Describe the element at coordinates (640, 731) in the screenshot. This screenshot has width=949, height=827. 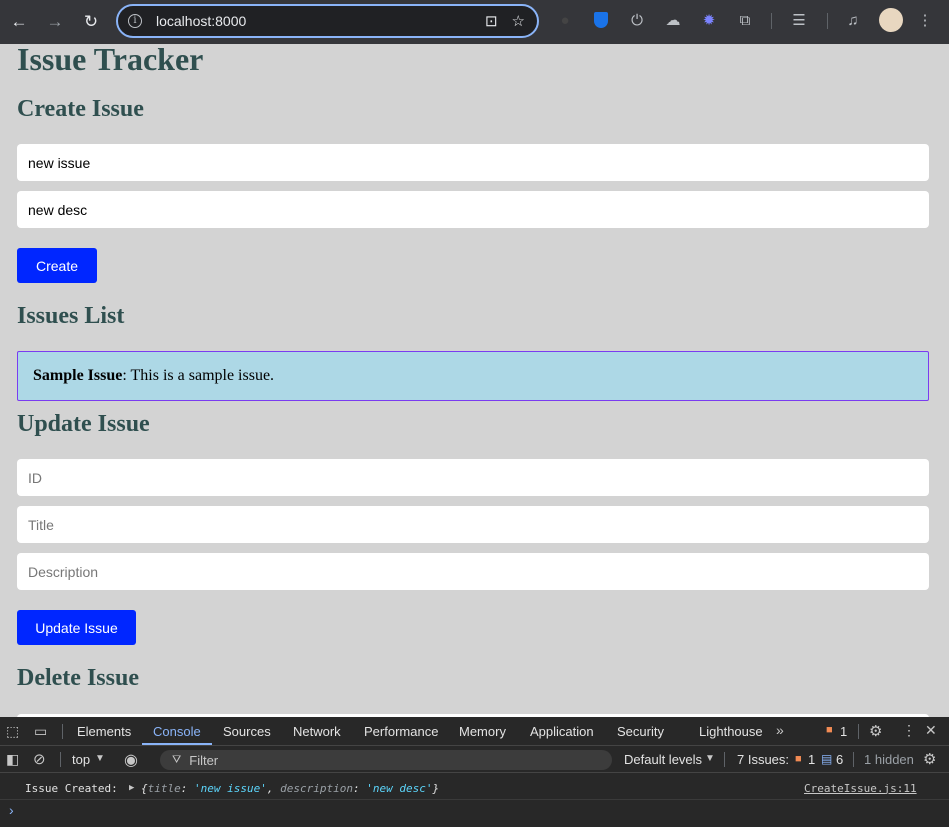
I see `tab-security: Security` at that location.